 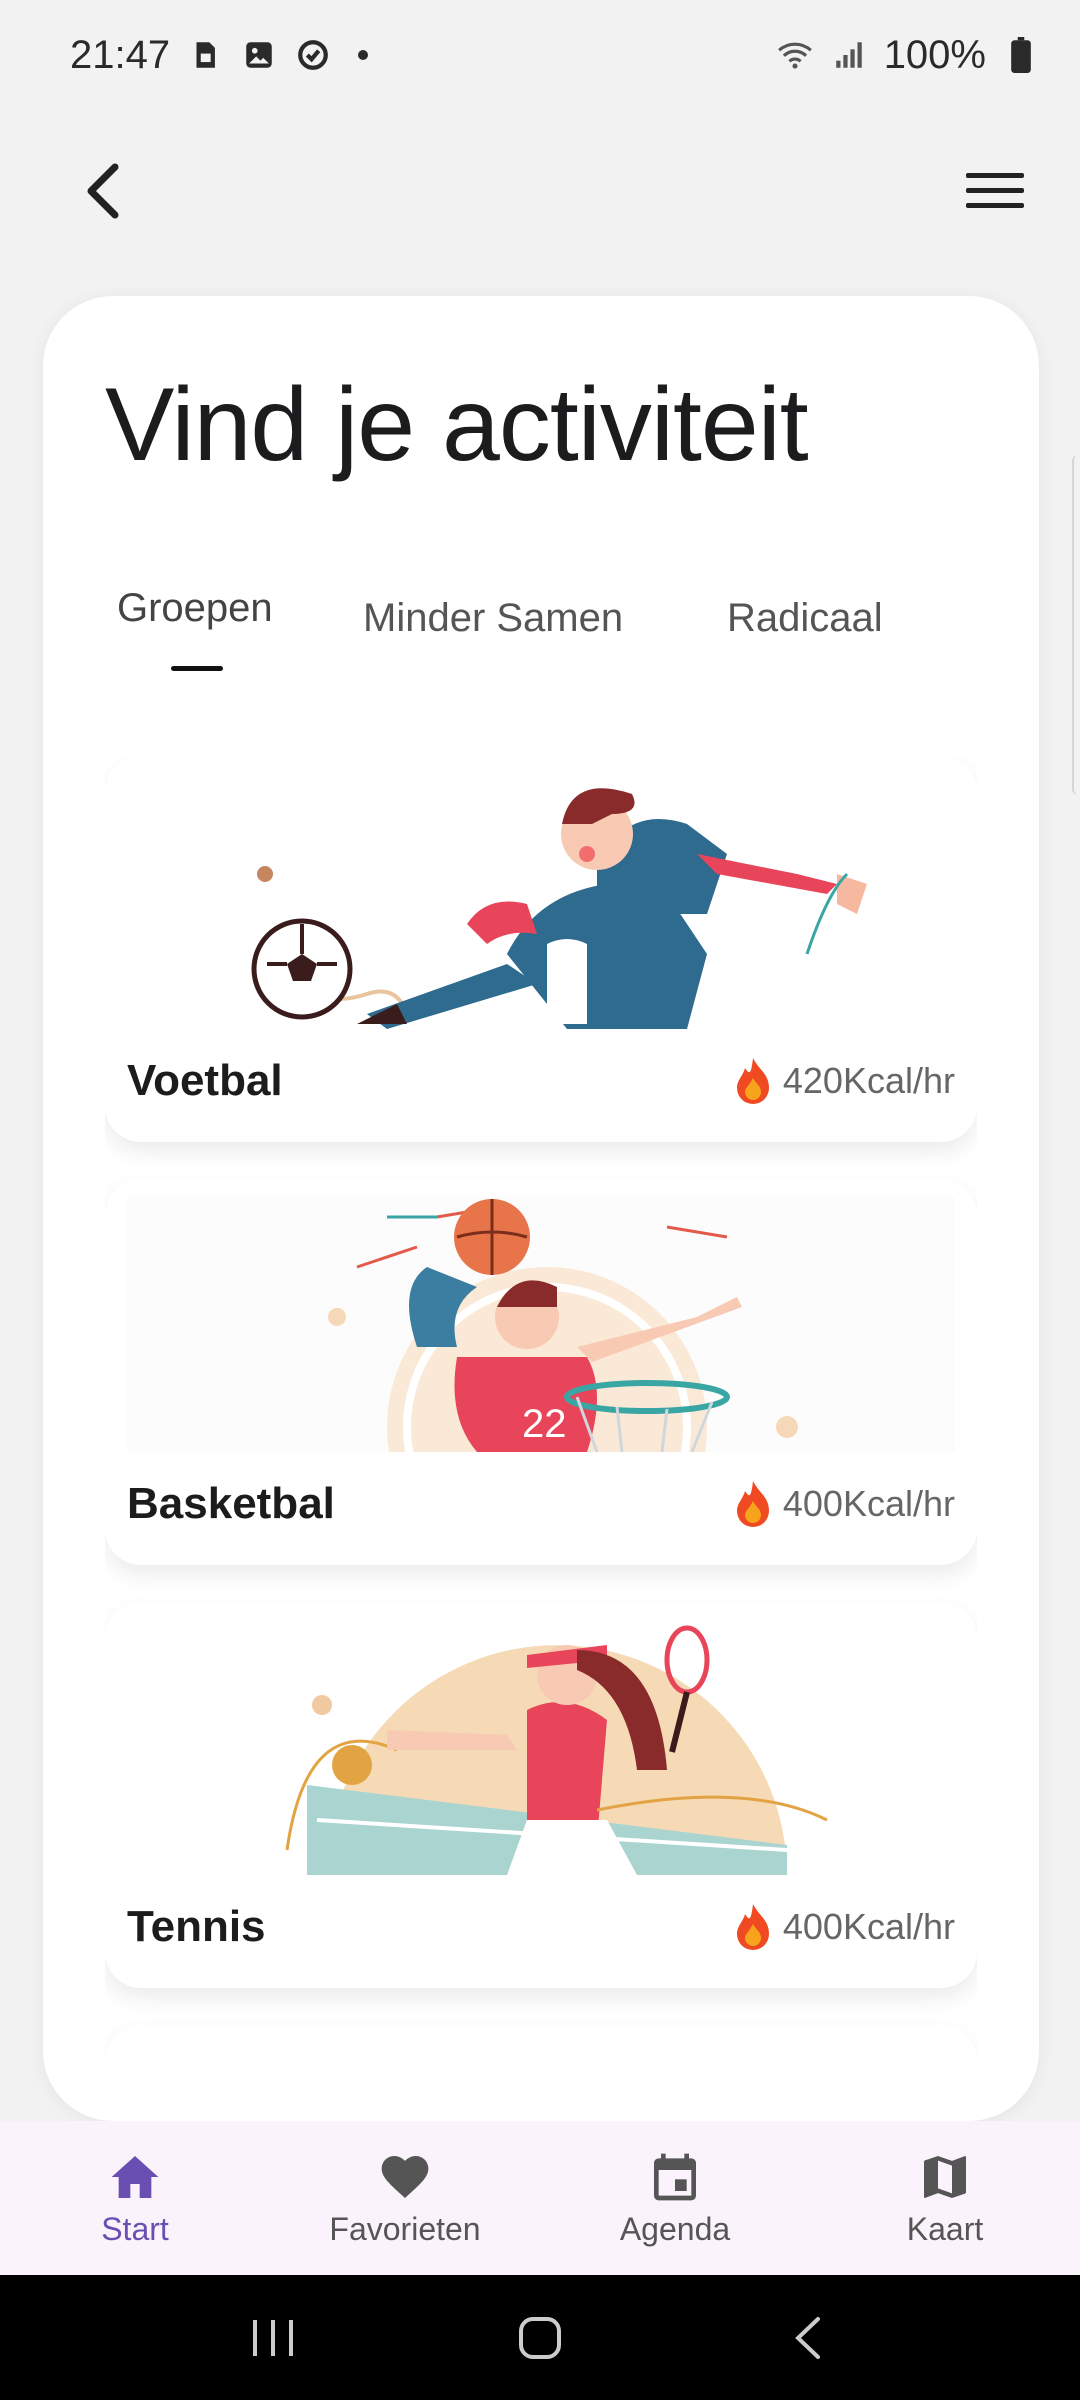 What do you see at coordinates (205, 1080) in the screenshot?
I see `activity-name: Voetbal` at bounding box center [205, 1080].